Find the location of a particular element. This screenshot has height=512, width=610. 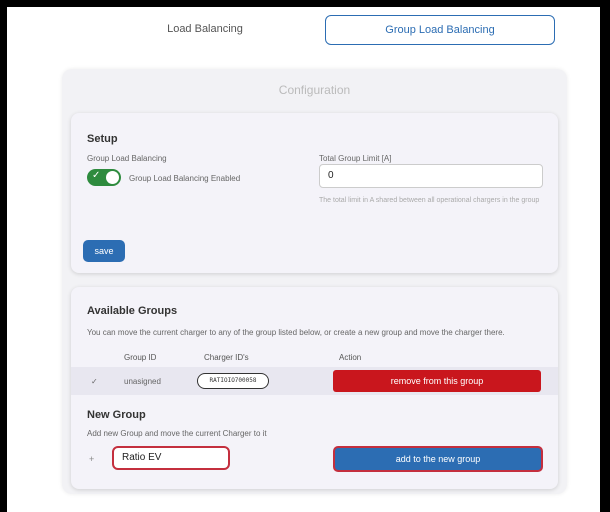

row-group-id: unasigned is located at coordinates (142, 381).